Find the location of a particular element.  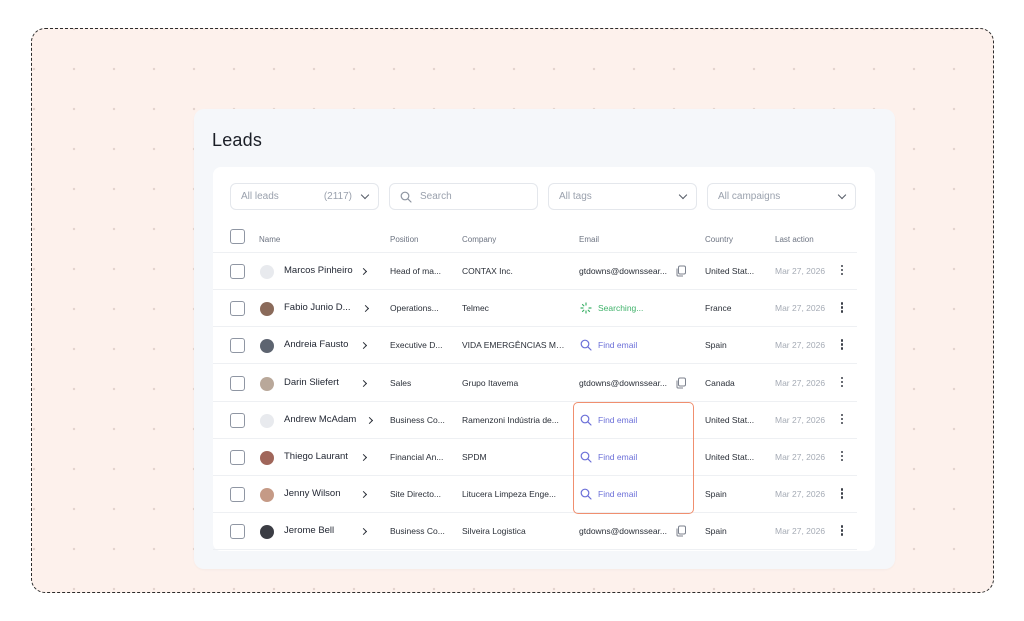

lead-name: Andrew McAdam is located at coordinates (320, 419).